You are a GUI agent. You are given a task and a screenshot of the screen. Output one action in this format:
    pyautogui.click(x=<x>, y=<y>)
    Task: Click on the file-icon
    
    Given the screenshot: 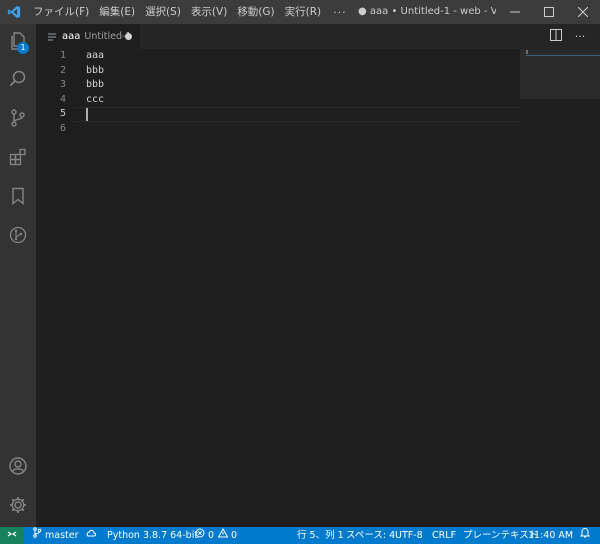 What is the action you would take?
    pyautogui.click(x=52, y=37)
    